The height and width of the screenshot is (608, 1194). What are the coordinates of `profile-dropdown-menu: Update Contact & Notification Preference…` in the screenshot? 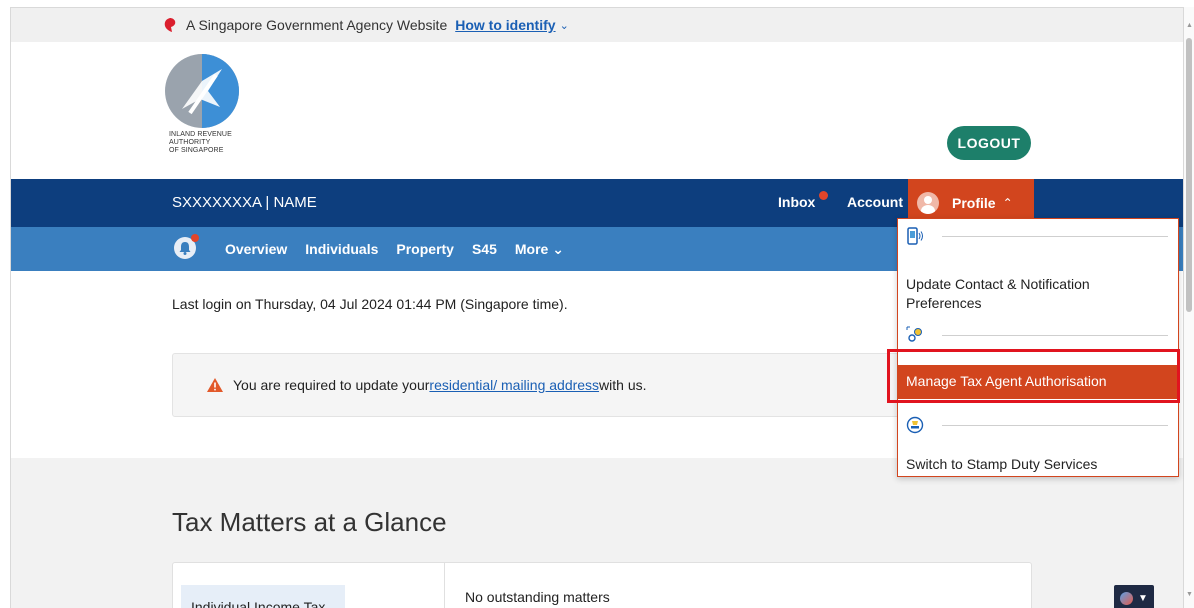 It's located at (1038, 347).